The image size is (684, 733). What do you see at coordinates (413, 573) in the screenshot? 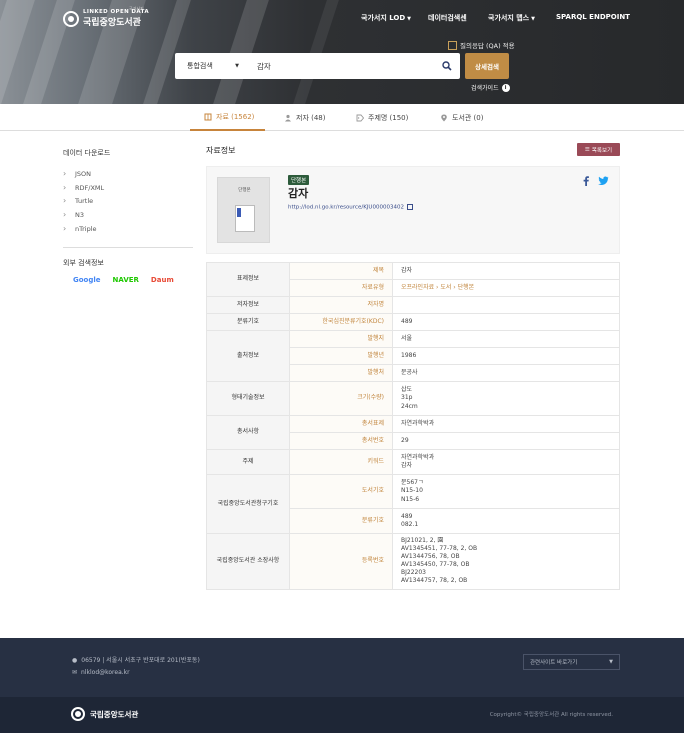
I see `metadata-value-line: BJ22203` at bounding box center [413, 573].